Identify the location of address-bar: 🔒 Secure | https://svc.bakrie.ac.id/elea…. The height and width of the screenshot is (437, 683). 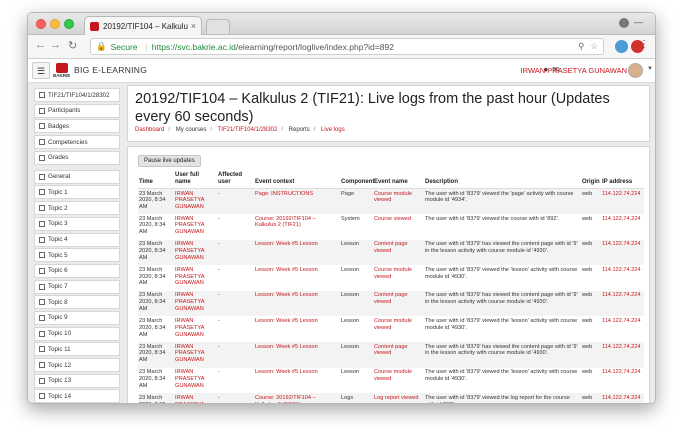
(347, 46).